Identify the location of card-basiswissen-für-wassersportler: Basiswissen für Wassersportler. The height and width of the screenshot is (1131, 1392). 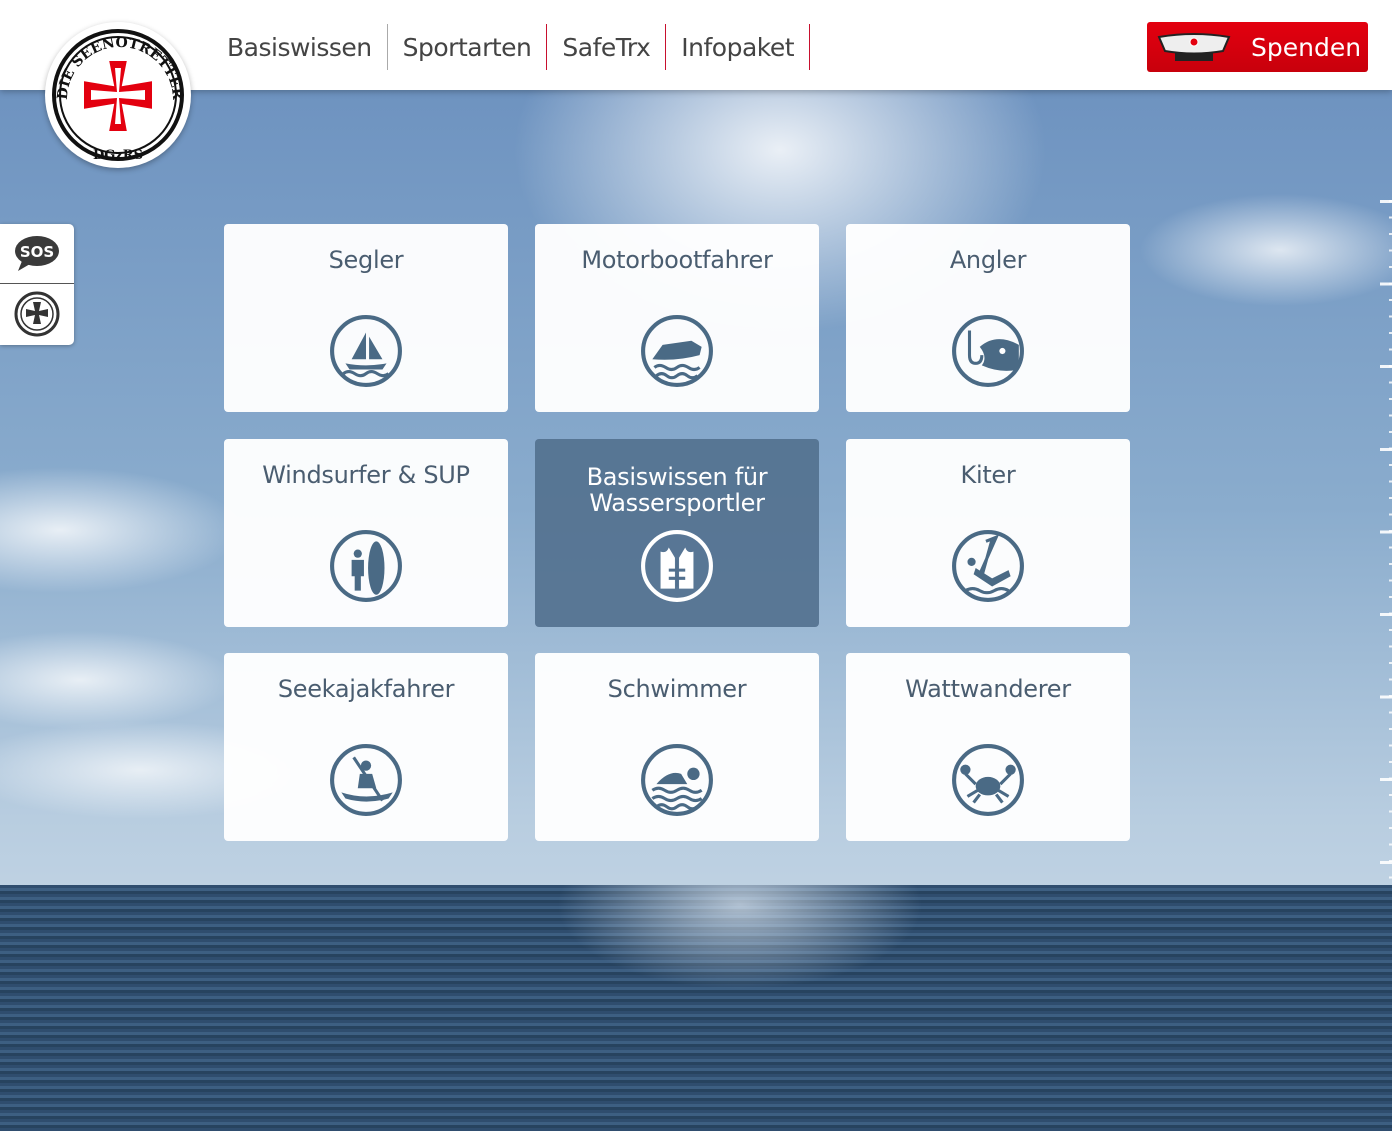
(677, 533).